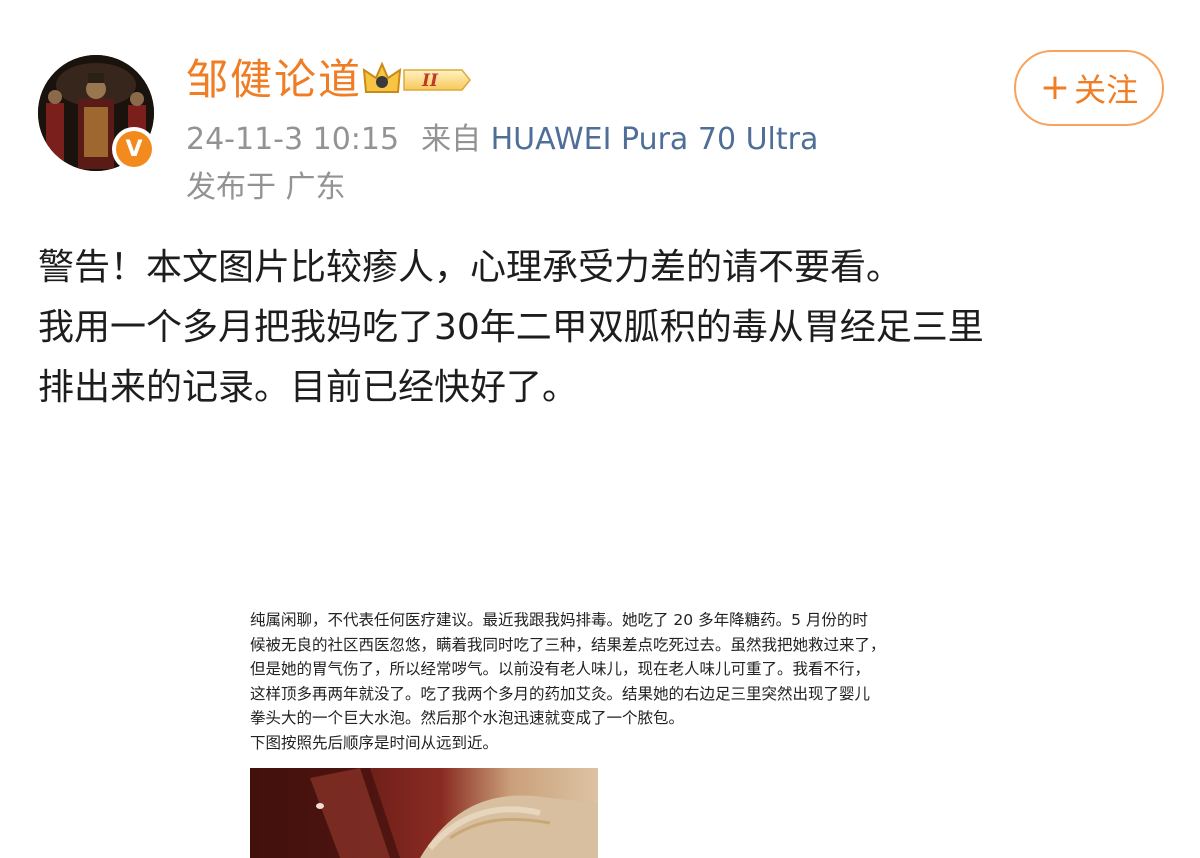 The width and height of the screenshot is (1200, 858). Describe the element at coordinates (1106, 90) in the screenshot. I see `follow-label: 关注` at that location.